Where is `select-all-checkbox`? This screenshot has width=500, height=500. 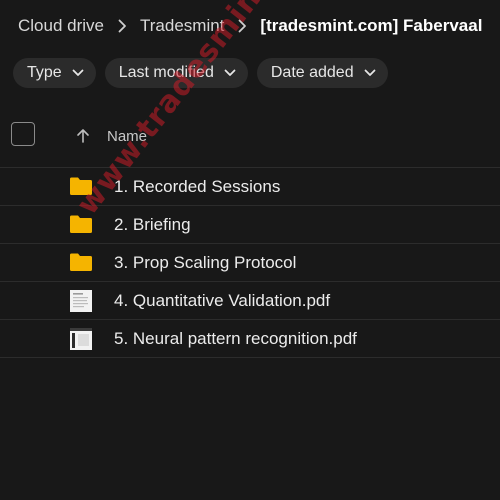
select-all-checkbox is located at coordinates (23, 134).